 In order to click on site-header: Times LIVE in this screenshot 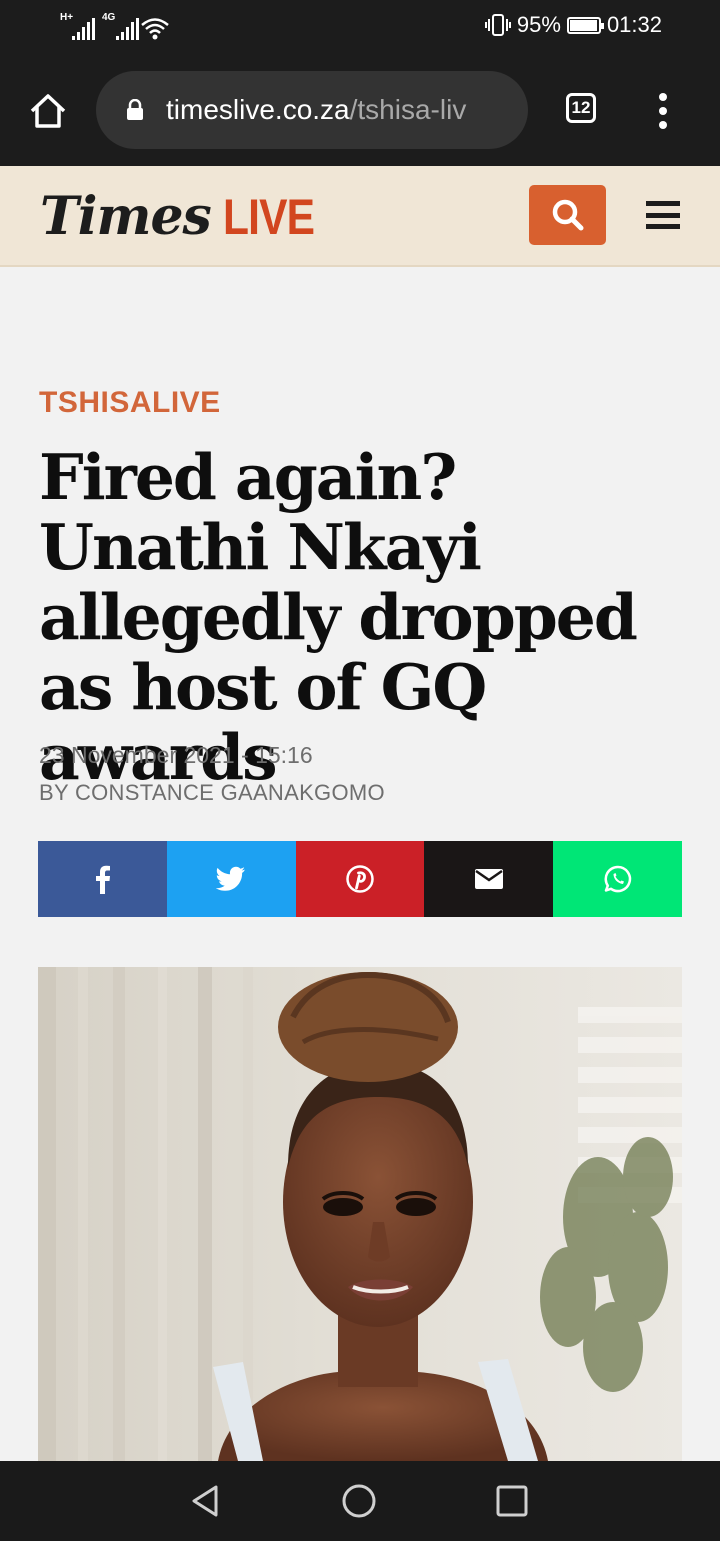, I will do `click(360, 216)`.